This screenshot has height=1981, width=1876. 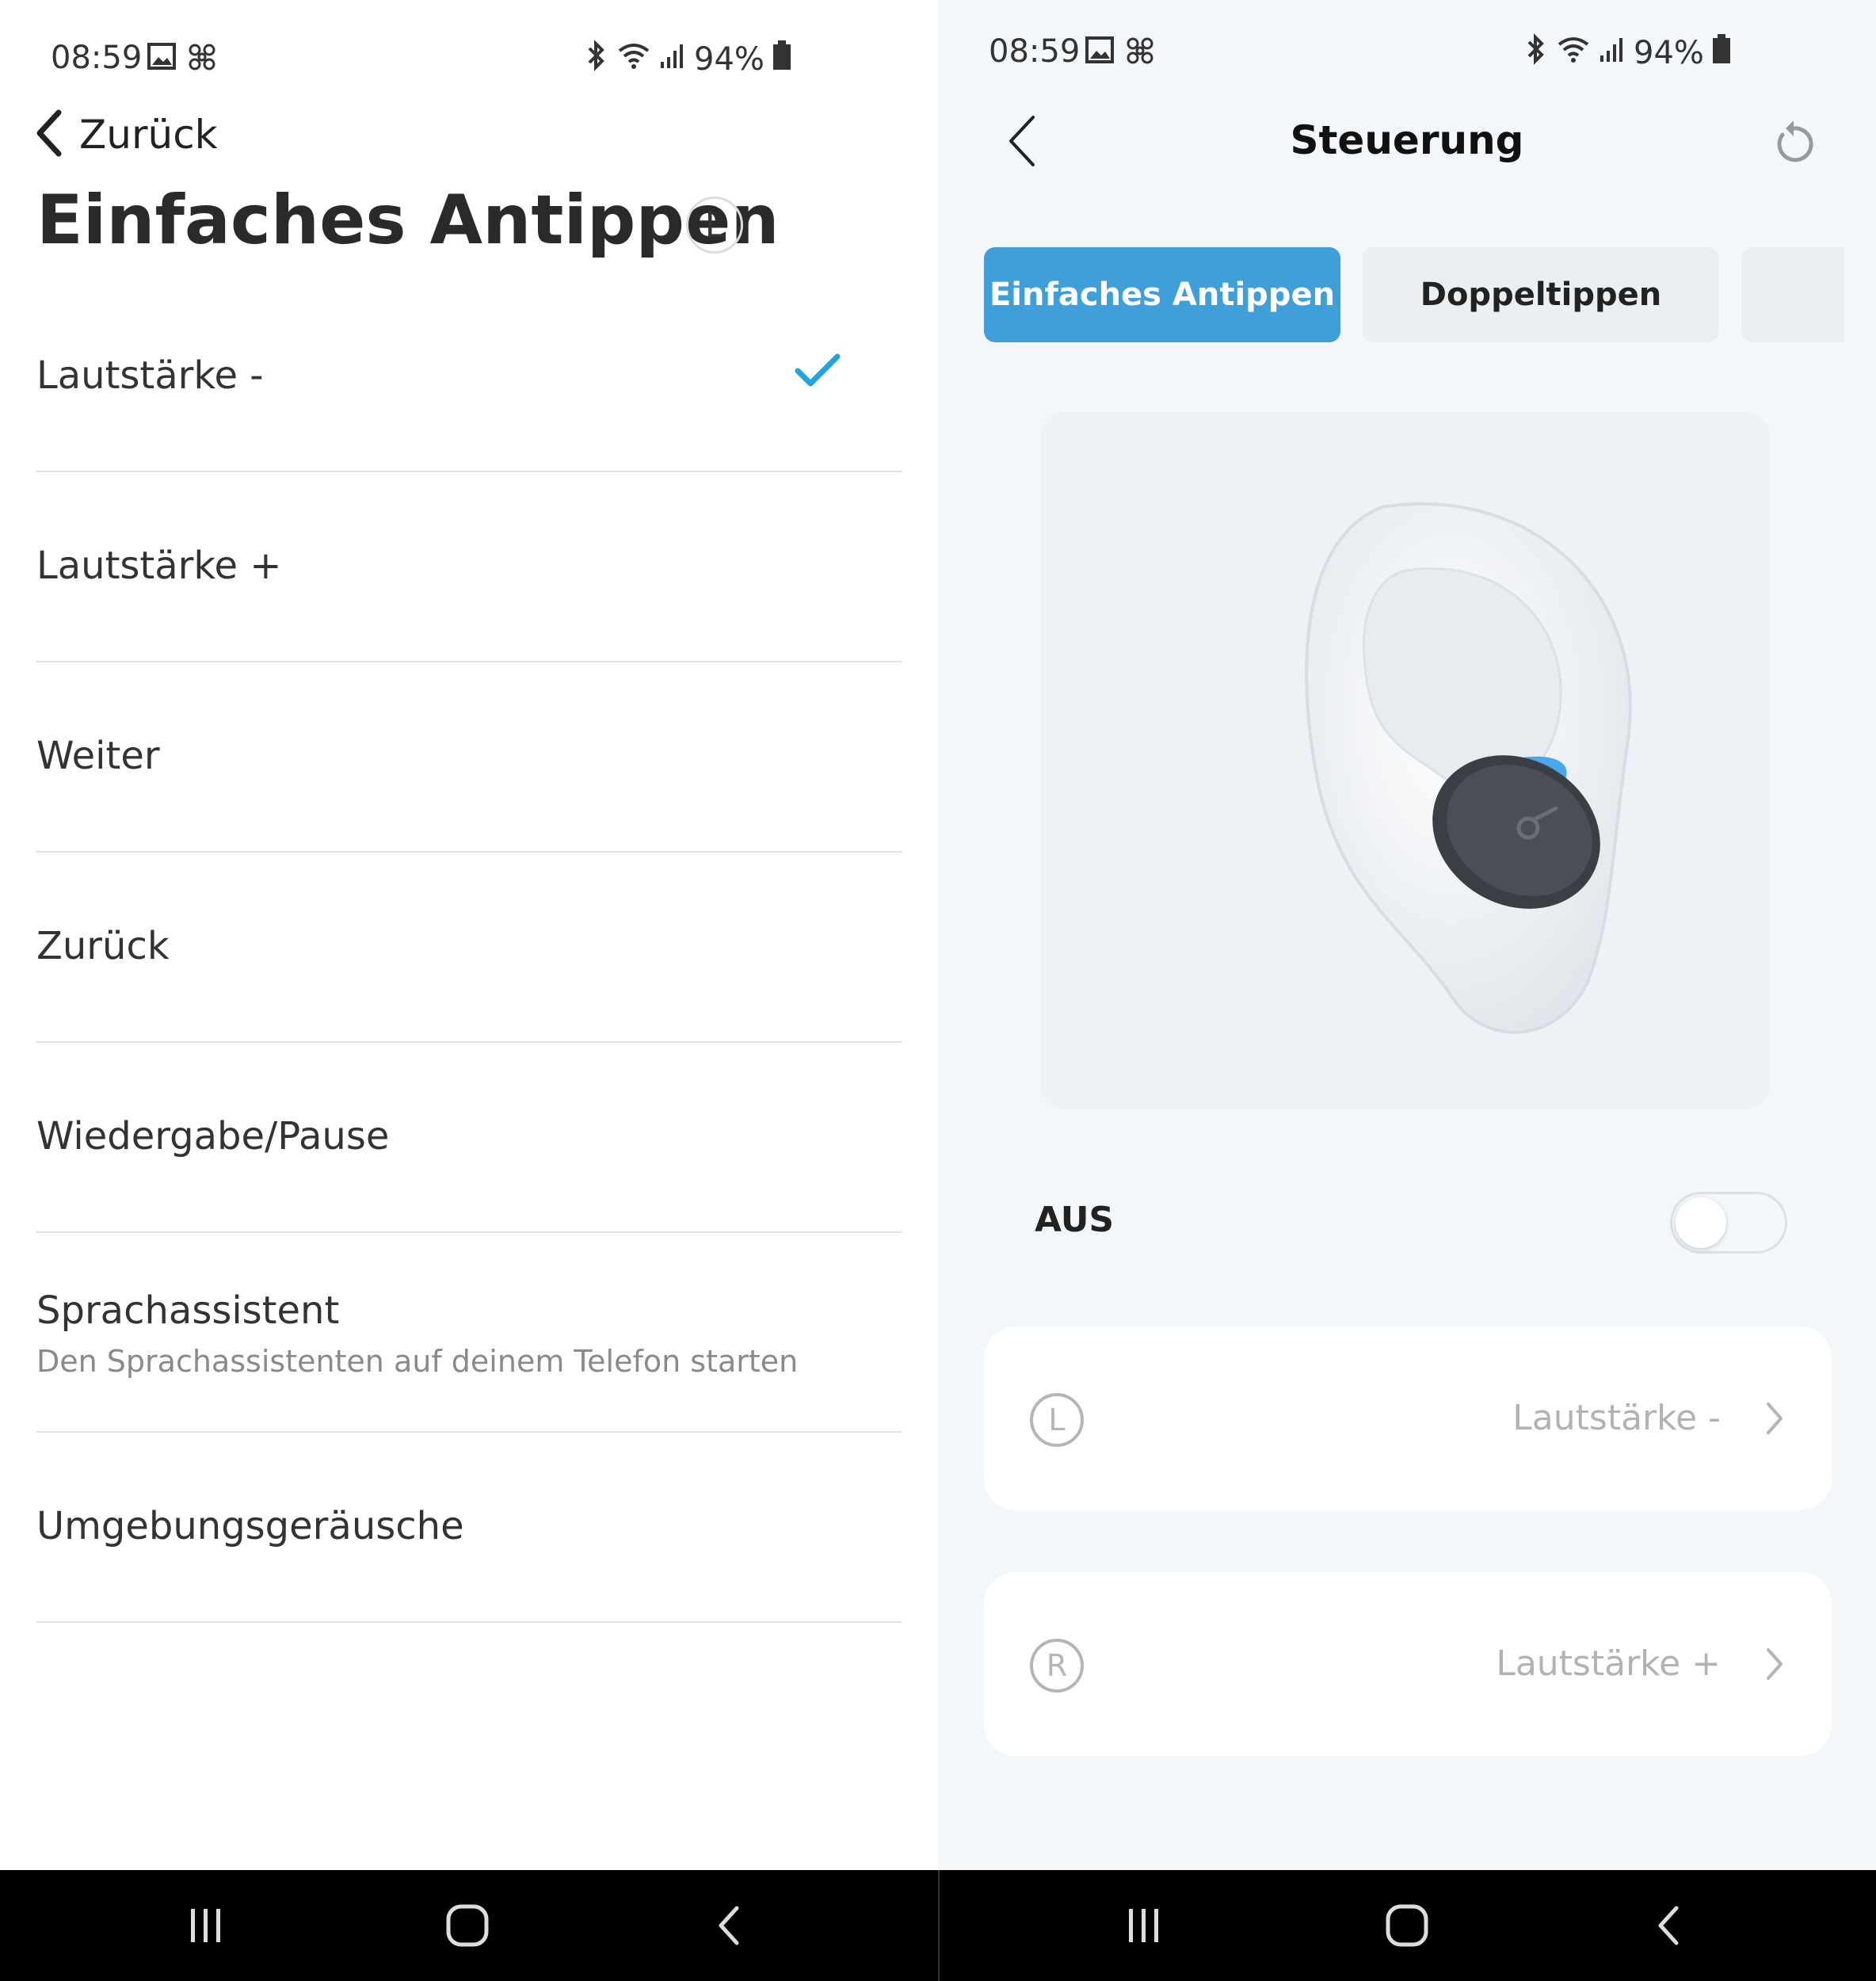 I want to click on option-row: Wiedergabe/Pause, so click(x=469, y=1137).